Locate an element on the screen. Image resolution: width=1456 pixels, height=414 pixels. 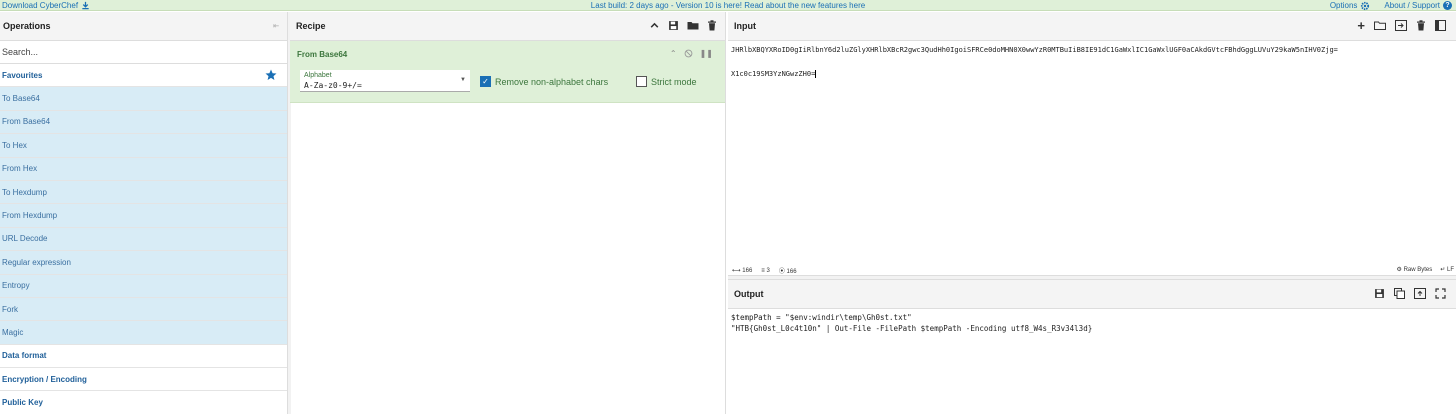
checkbox-checked-icon: ✓ is located at coordinates (485, 81).